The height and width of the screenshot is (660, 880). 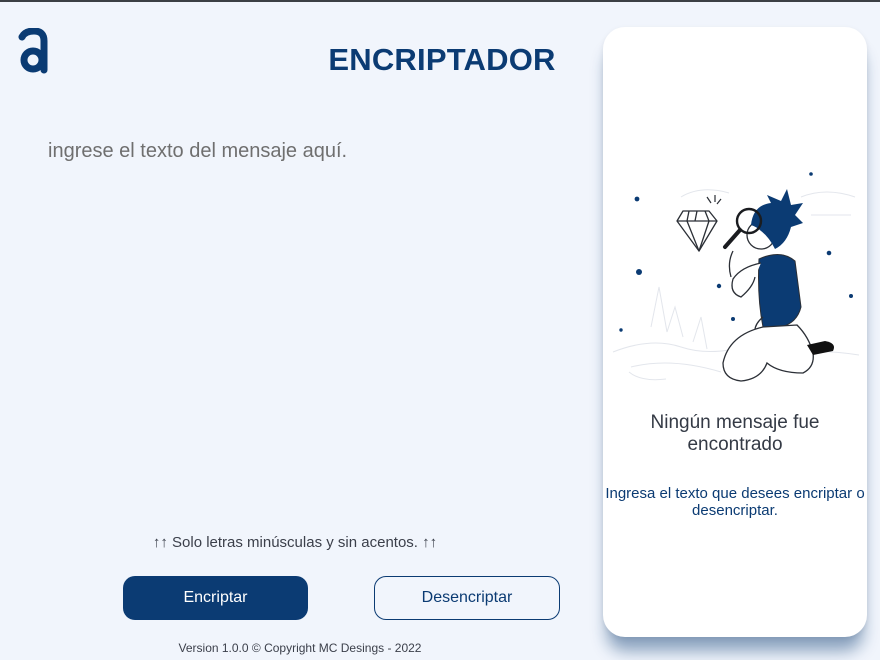 What do you see at coordinates (467, 598) in the screenshot?
I see `decrypt-button: Desencriptar` at bounding box center [467, 598].